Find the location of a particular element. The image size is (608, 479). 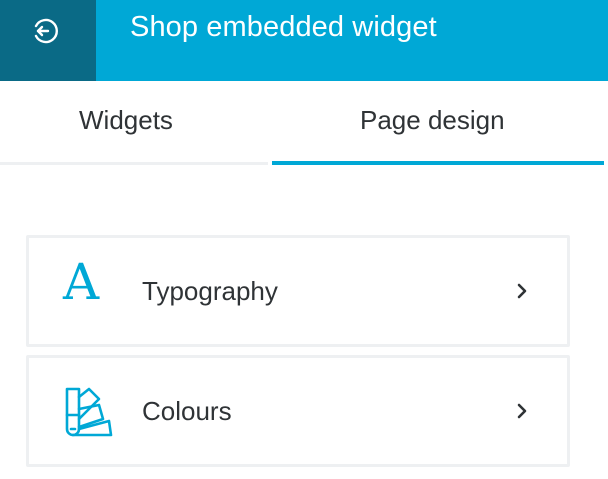

typography-label: Typography is located at coordinates (210, 291).